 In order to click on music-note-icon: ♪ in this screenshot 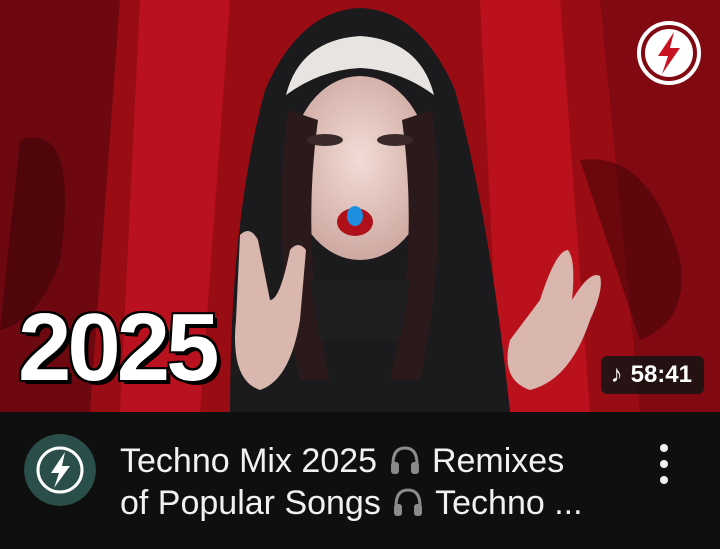, I will do `click(616, 374)`.